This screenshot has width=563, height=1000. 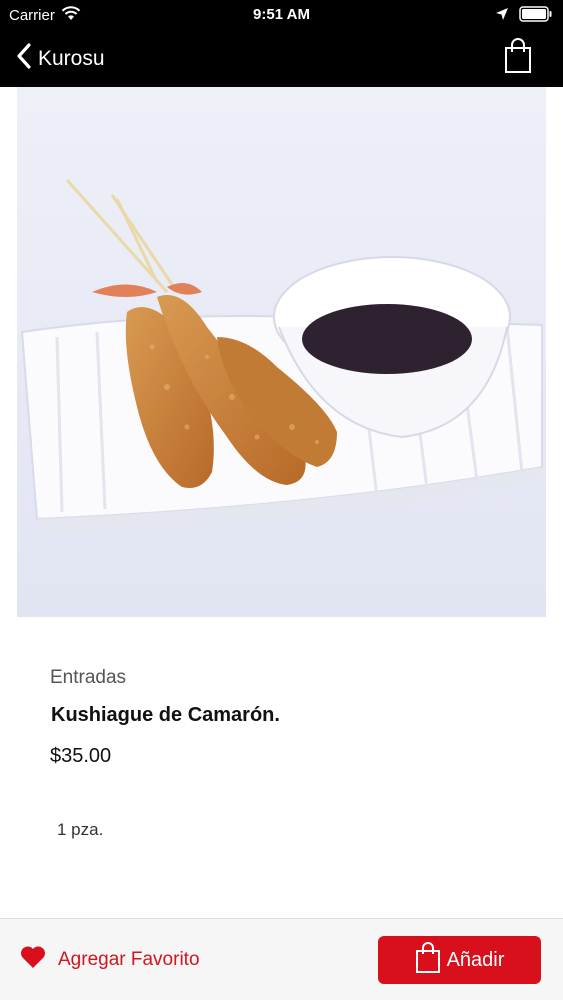 I want to click on status-bar: Carrier 9:51 AM, so click(x=281, y=15).